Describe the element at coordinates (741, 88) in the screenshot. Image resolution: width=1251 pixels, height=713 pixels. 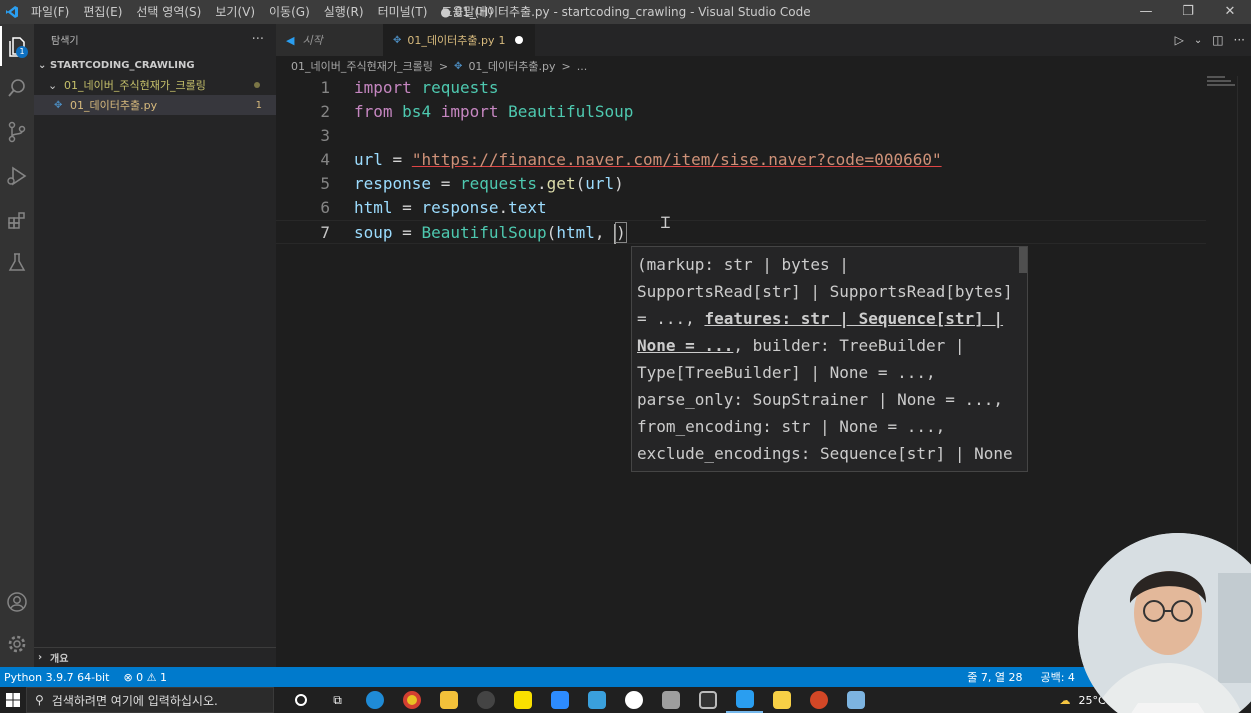
I see `code-line: 1 import requests` at that location.